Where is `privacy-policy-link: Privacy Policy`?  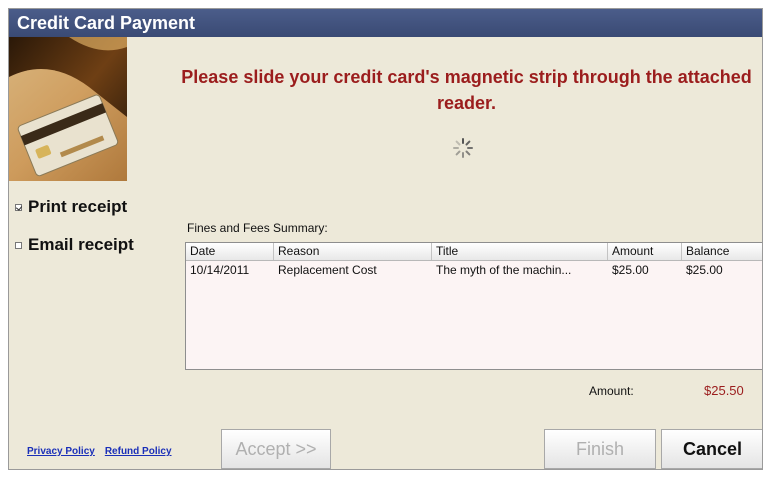 privacy-policy-link: Privacy Policy is located at coordinates (61, 451).